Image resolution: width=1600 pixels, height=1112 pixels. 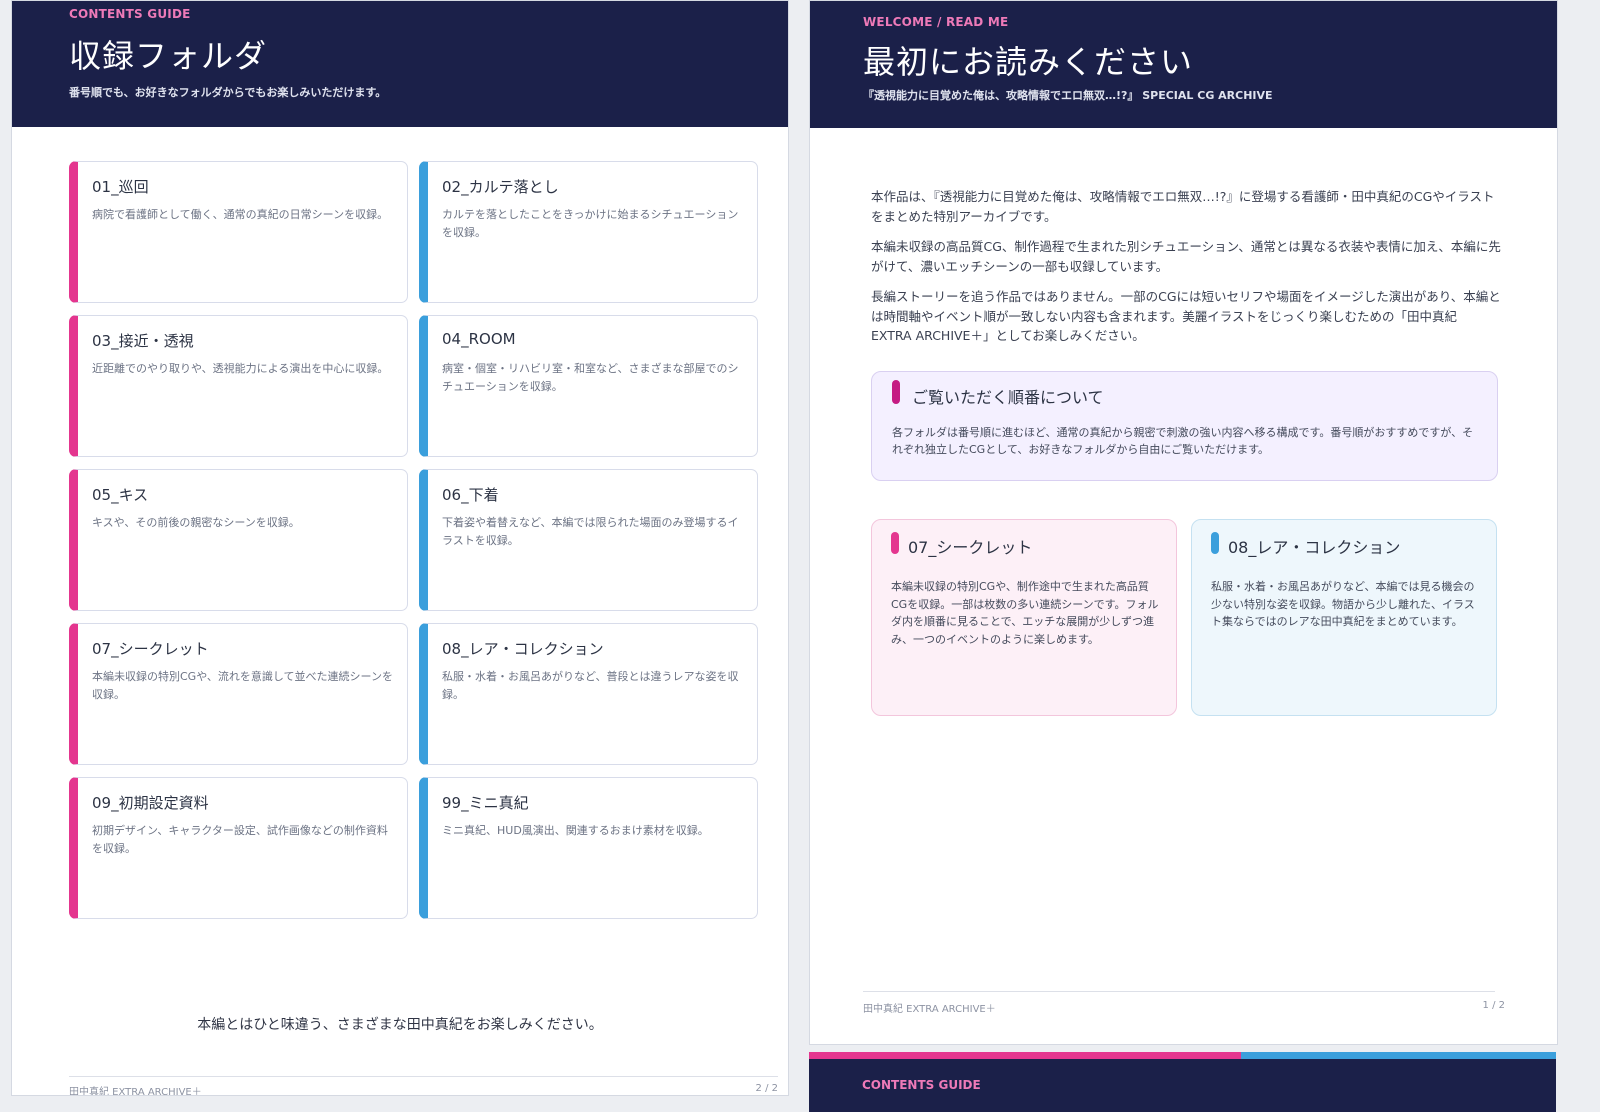 I want to click on folder-description: 私服・水着・お風呂あがりなど、普段とは違うレアな姿を収録。, so click(x=590, y=685).